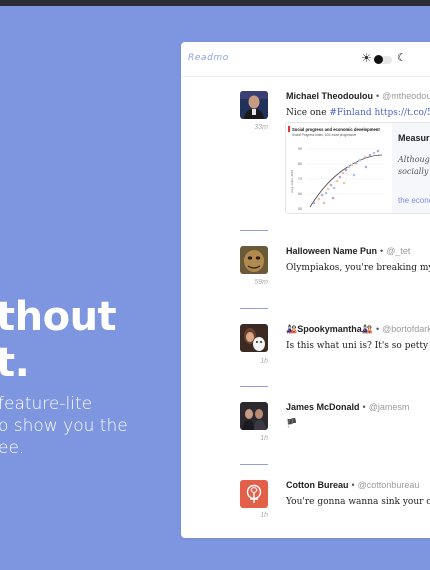  What do you see at coordinates (406, 329) in the screenshot?
I see `tweet-author-handle: @bortofdark` at bounding box center [406, 329].